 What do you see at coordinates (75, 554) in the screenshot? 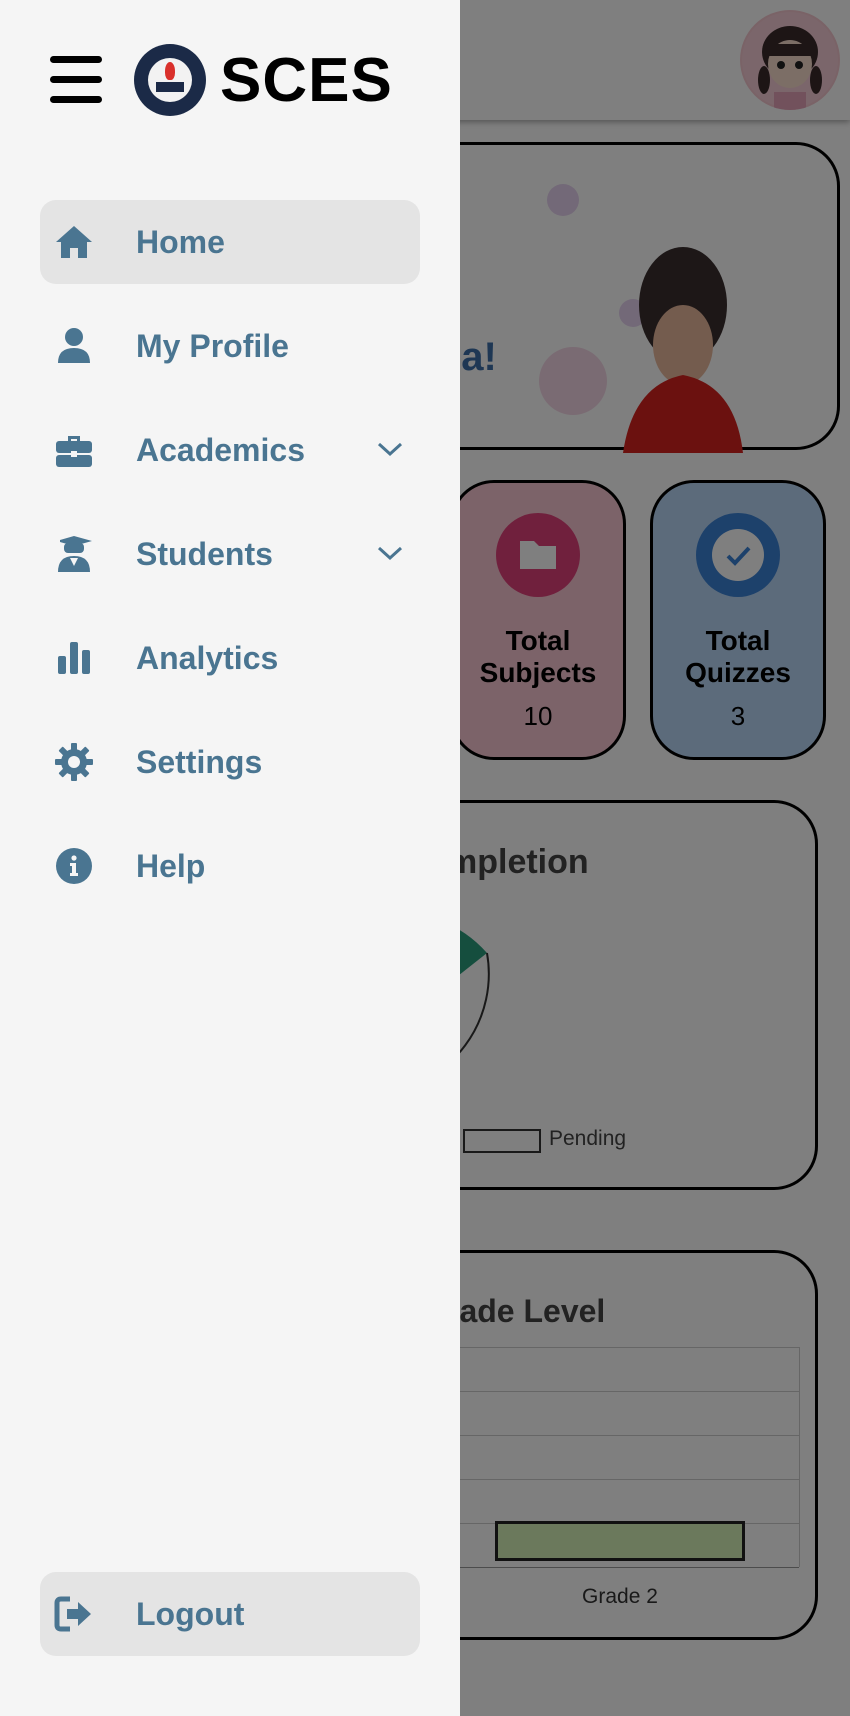
I see `graduate-icon` at bounding box center [75, 554].